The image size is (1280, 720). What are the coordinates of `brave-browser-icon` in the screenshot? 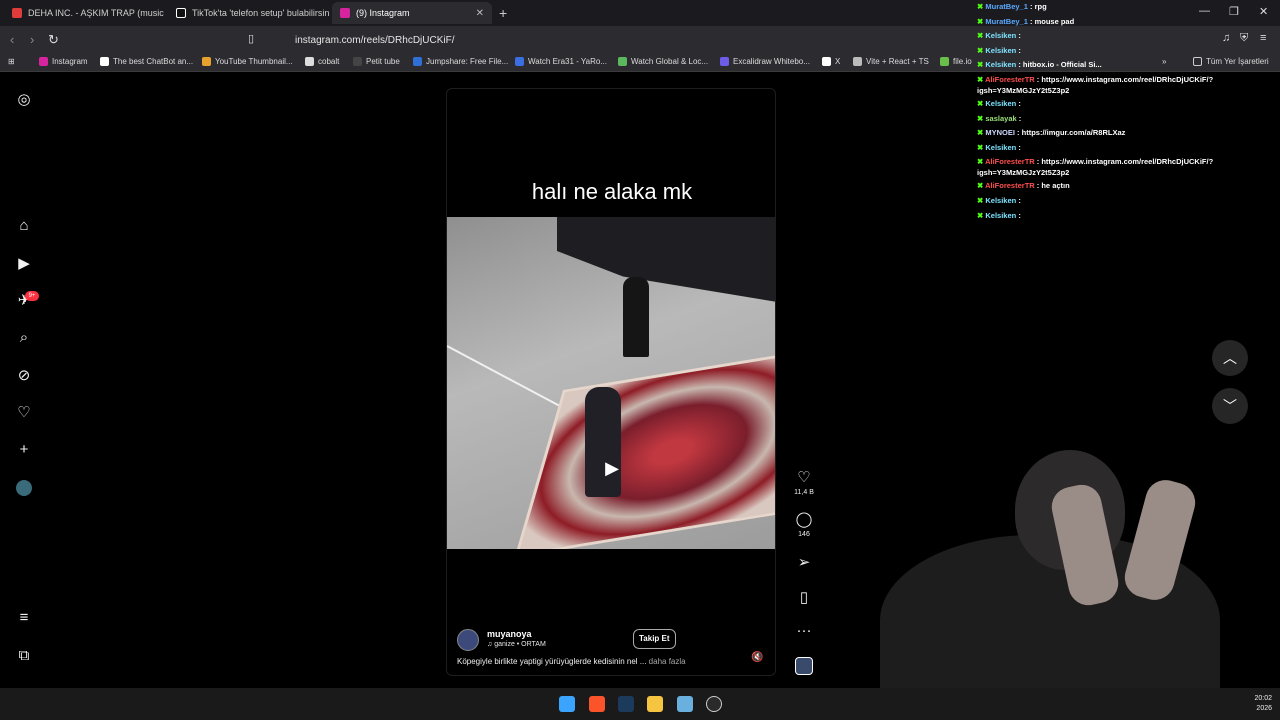 It's located at (597, 704).